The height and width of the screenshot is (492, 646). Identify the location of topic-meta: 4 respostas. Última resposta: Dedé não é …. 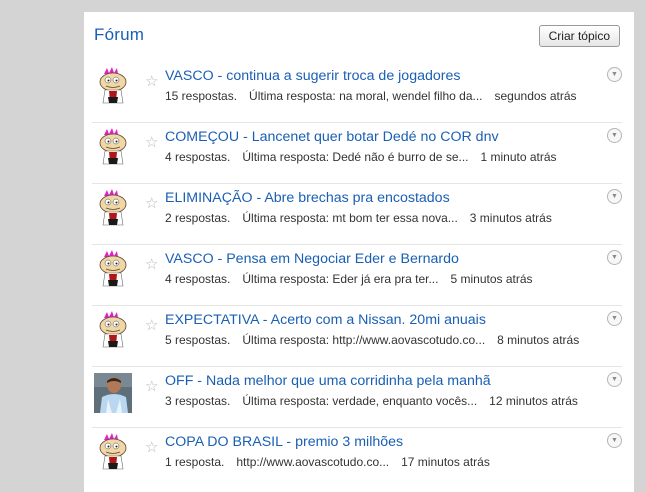
(361, 157).